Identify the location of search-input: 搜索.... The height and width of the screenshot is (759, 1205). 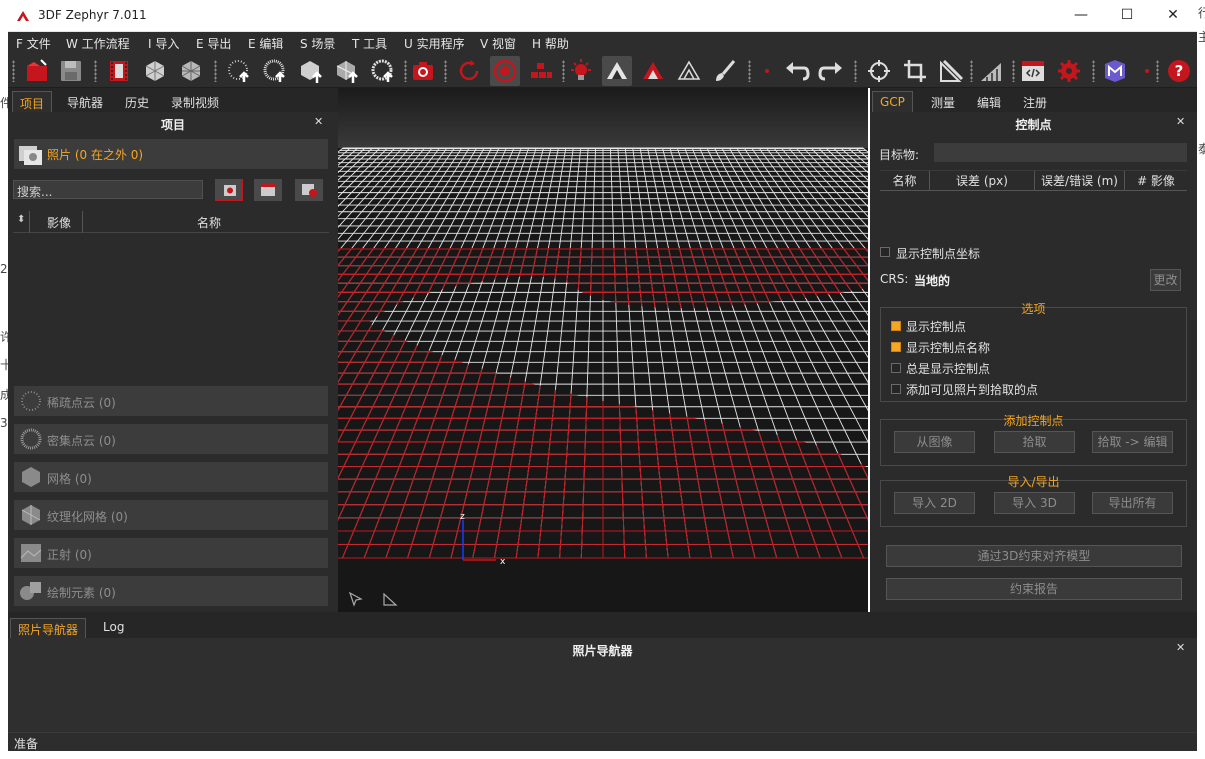
(108, 189).